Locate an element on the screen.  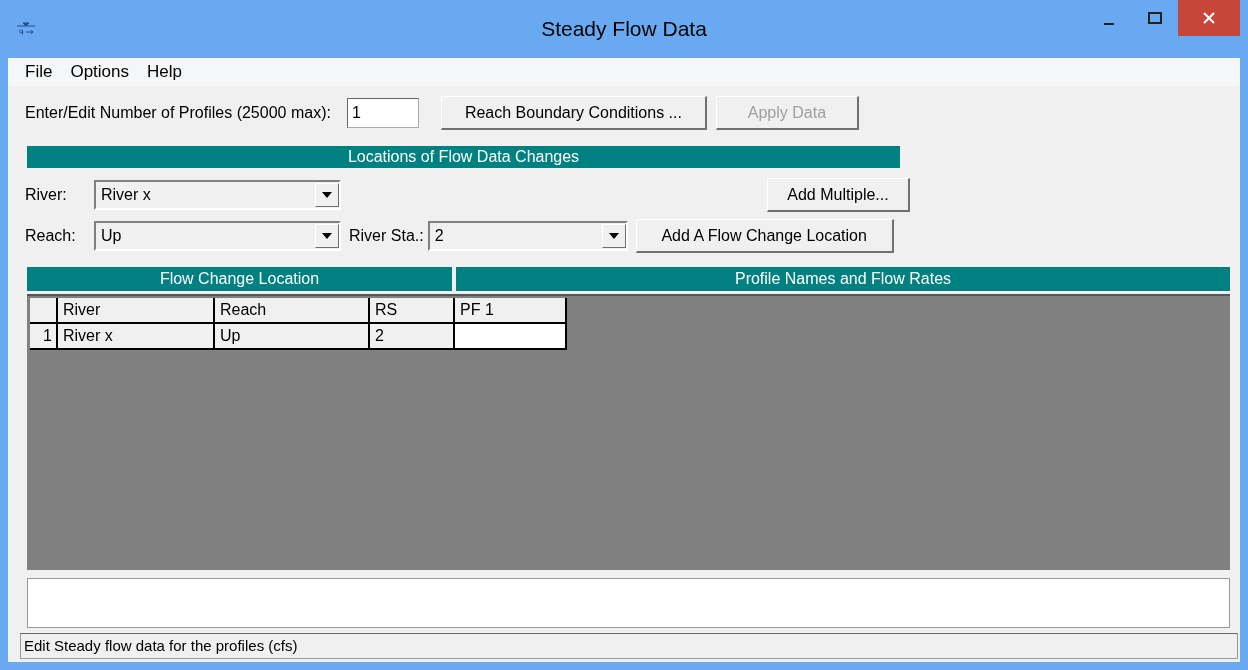
section-header: Profile Names and Flow Rates is located at coordinates (843, 279).